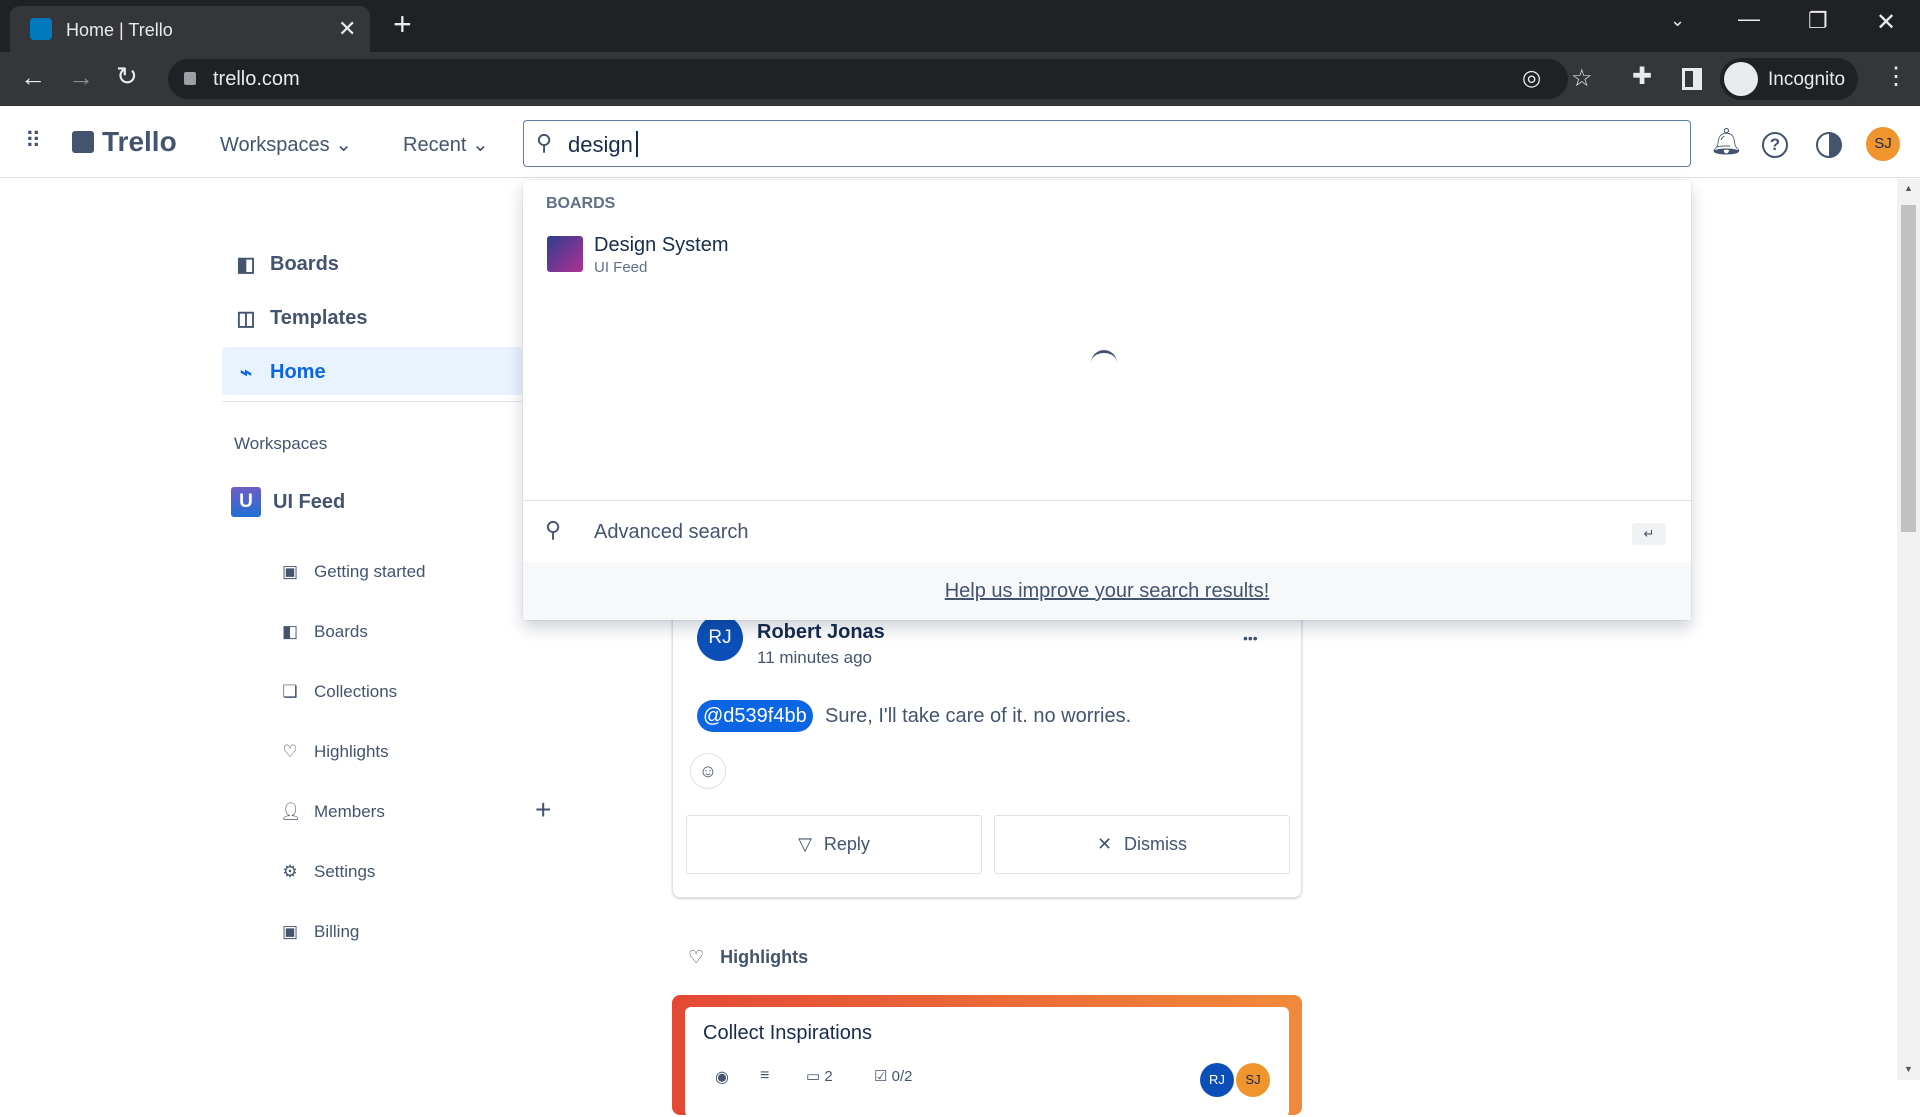  I want to click on description-icon: ≡, so click(765, 1075).